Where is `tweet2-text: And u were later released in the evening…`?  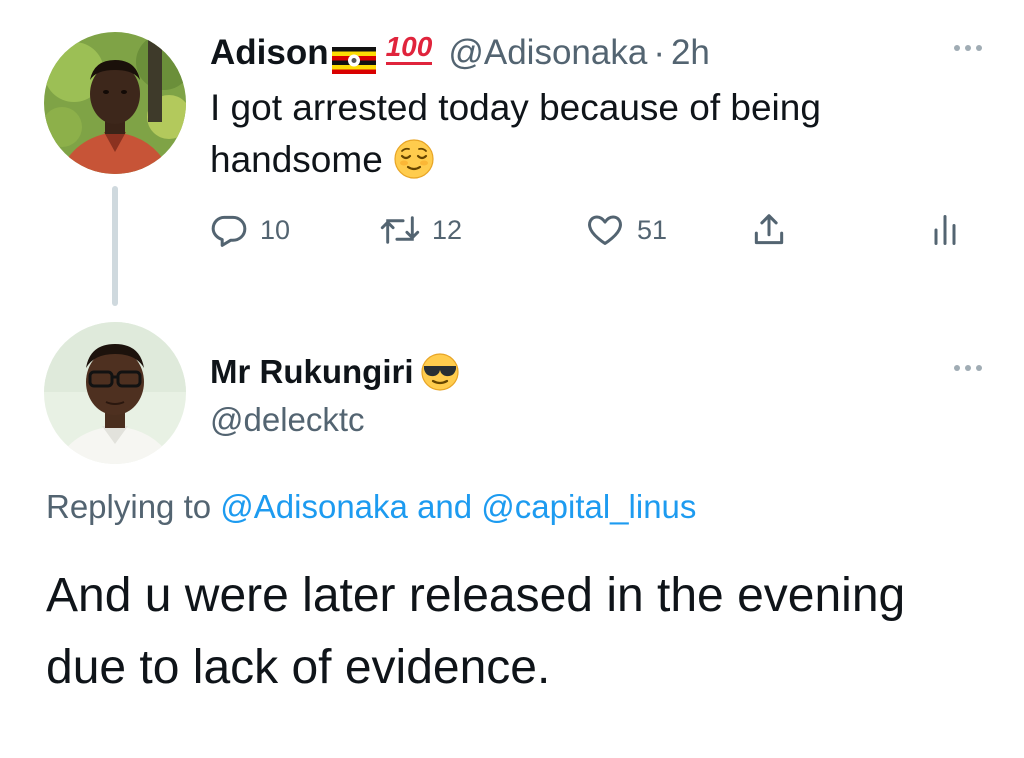
tweet2-text: And u were later released in the evening… is located at coordinates (476, 631).